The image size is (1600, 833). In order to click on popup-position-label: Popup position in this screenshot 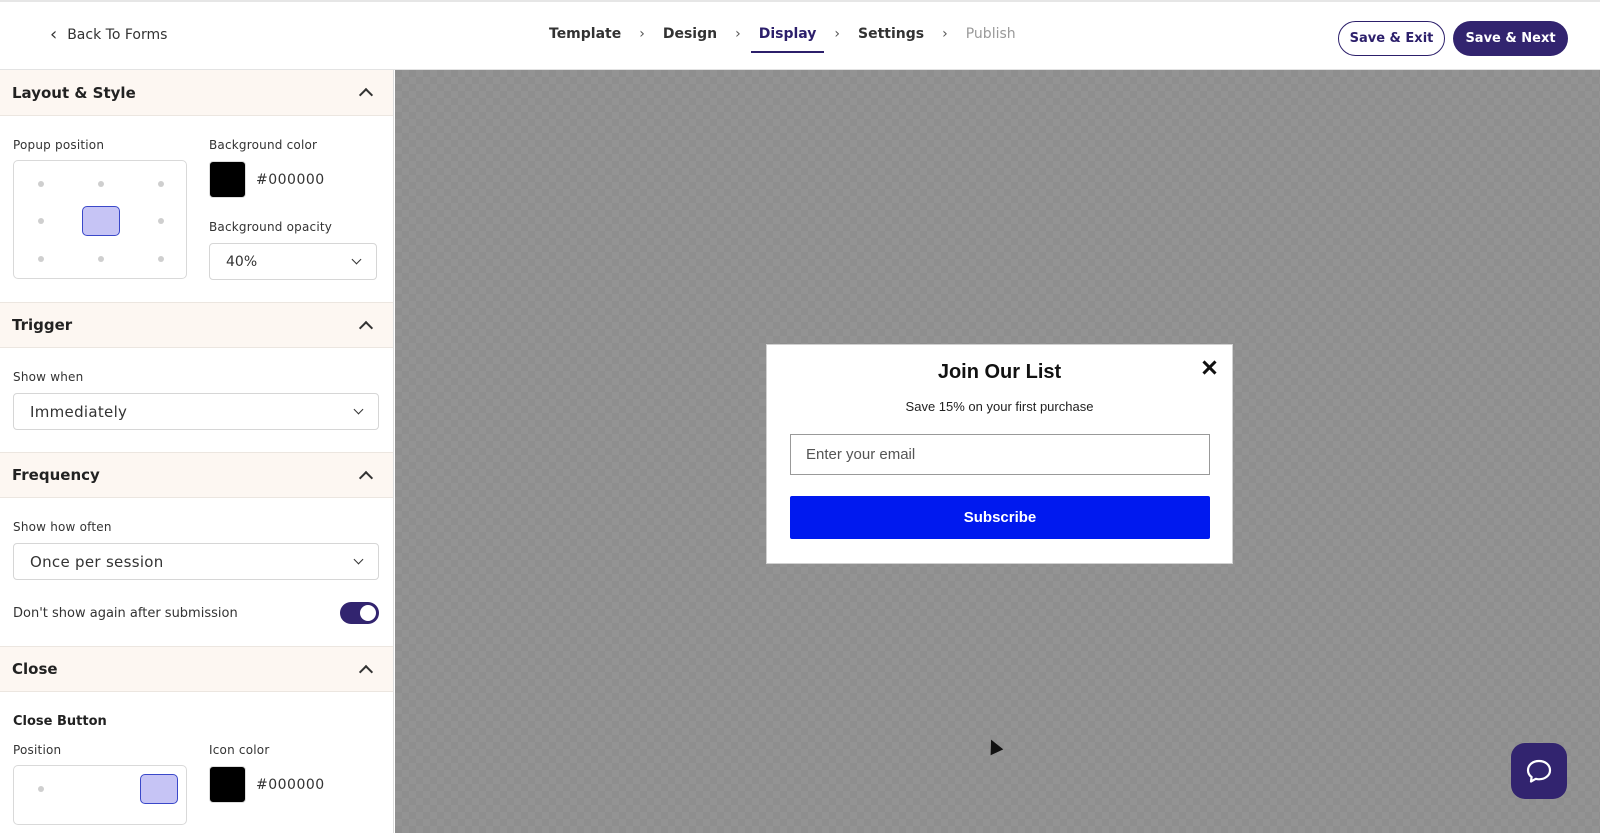, I will do `click(59, 145)`.